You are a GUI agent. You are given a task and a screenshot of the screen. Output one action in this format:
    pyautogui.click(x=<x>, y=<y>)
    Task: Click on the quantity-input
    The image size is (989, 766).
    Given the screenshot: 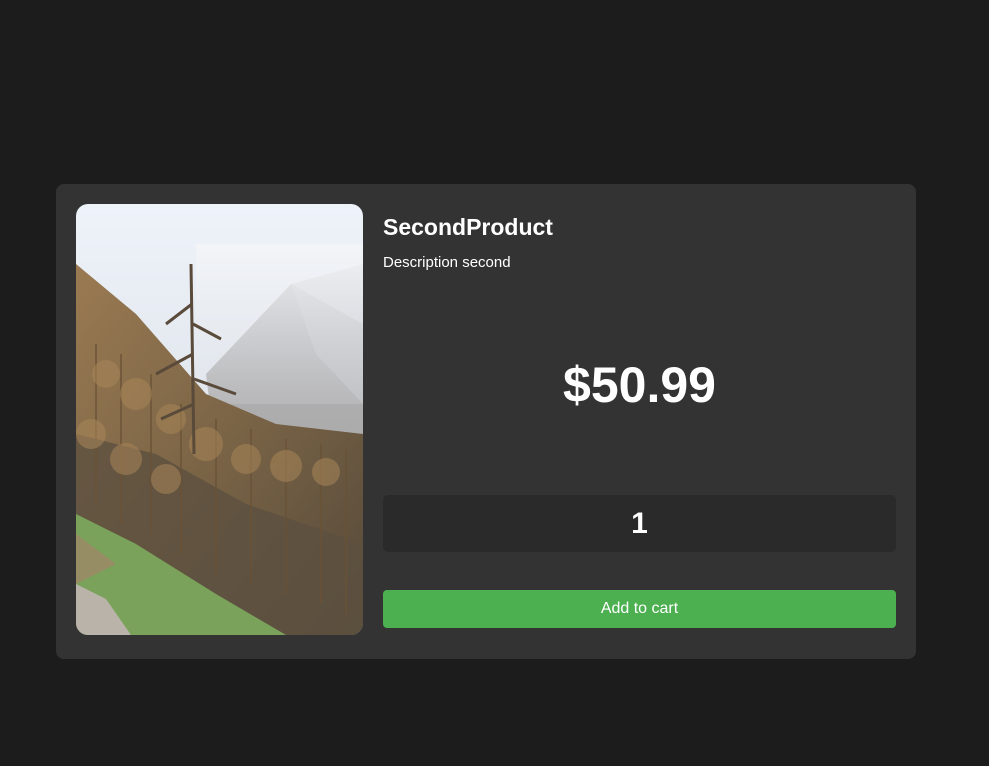 What is the action you would take?
    pyautogui.click(x=639, y=523)
    